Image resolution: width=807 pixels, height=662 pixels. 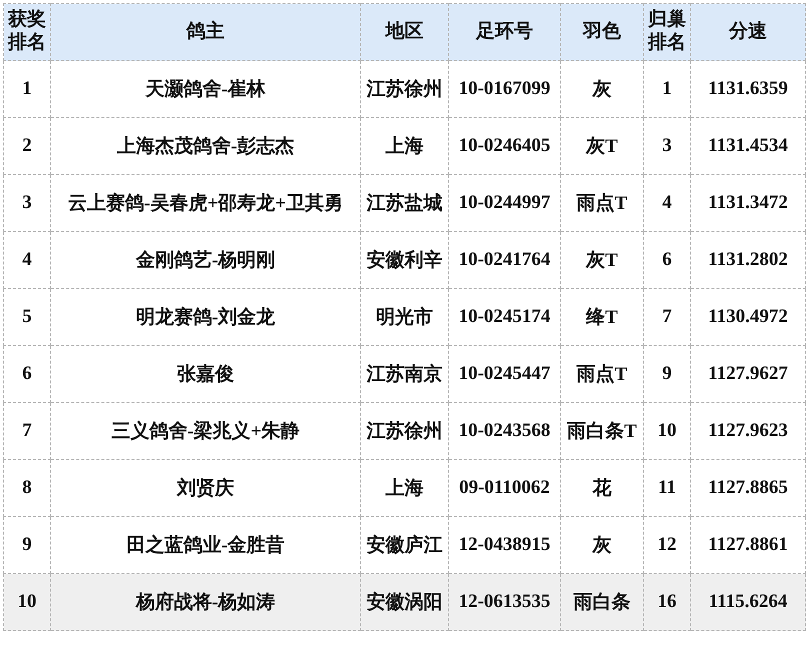 What do you see at coordinates (667, 32) in the screenshot?
I see `column-header: 归巢排名` at bounding box center [667, 32].